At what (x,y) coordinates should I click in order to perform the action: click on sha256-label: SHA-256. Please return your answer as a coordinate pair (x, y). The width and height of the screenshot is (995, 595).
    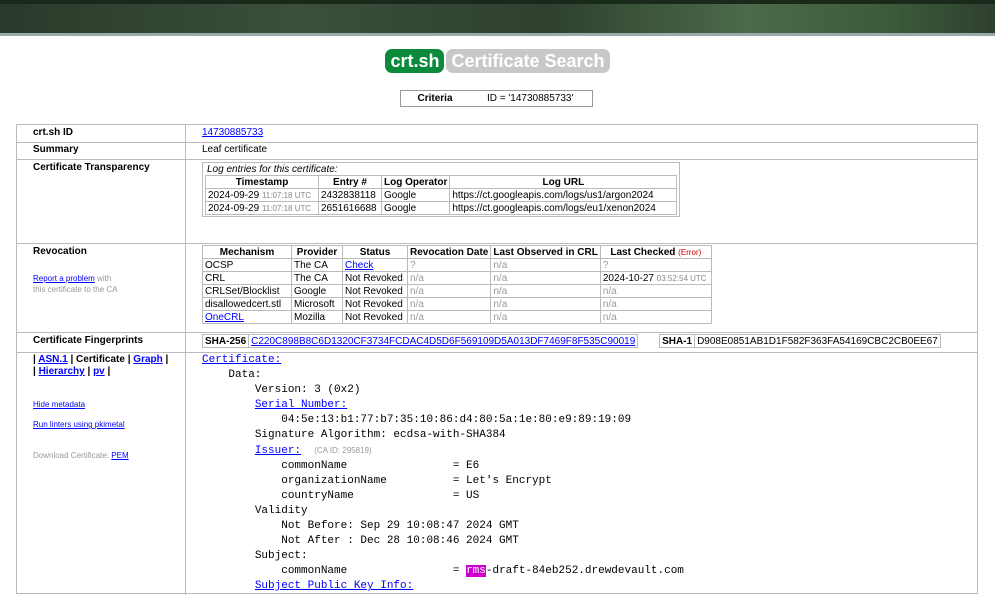
    Looking at the image, I should click on (225, 341).